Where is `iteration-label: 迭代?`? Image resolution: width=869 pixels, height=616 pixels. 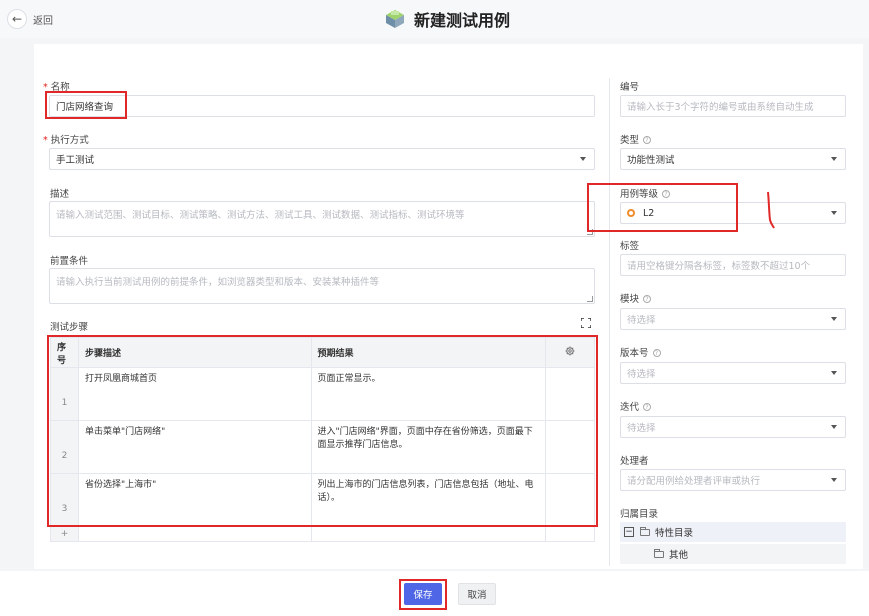
iteration-label: 迭代? is located at coordinates (636, 406).